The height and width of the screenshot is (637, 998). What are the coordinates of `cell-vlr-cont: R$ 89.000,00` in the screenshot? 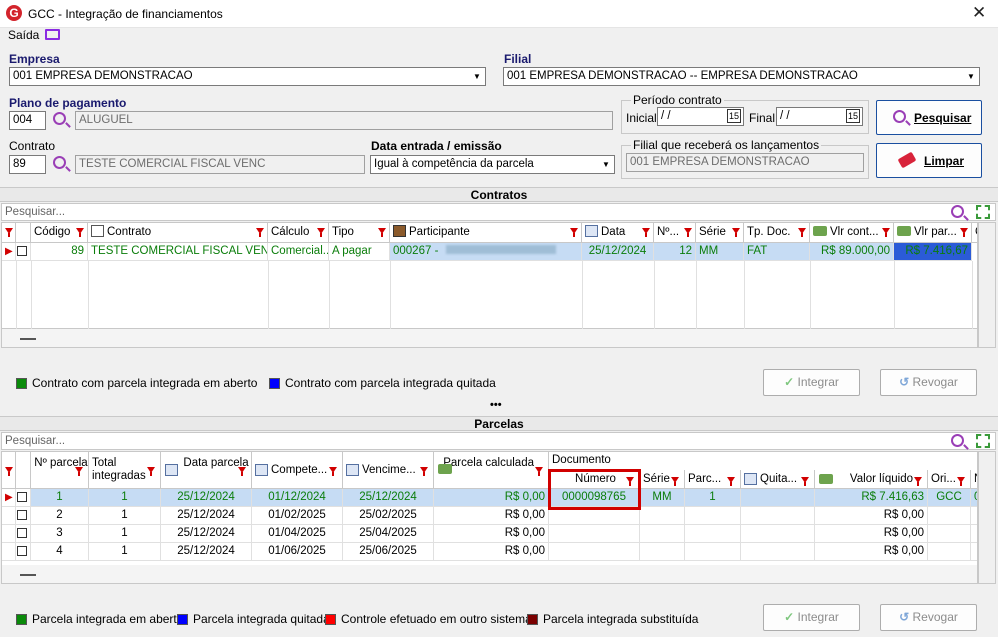 It's located at (852, 252).